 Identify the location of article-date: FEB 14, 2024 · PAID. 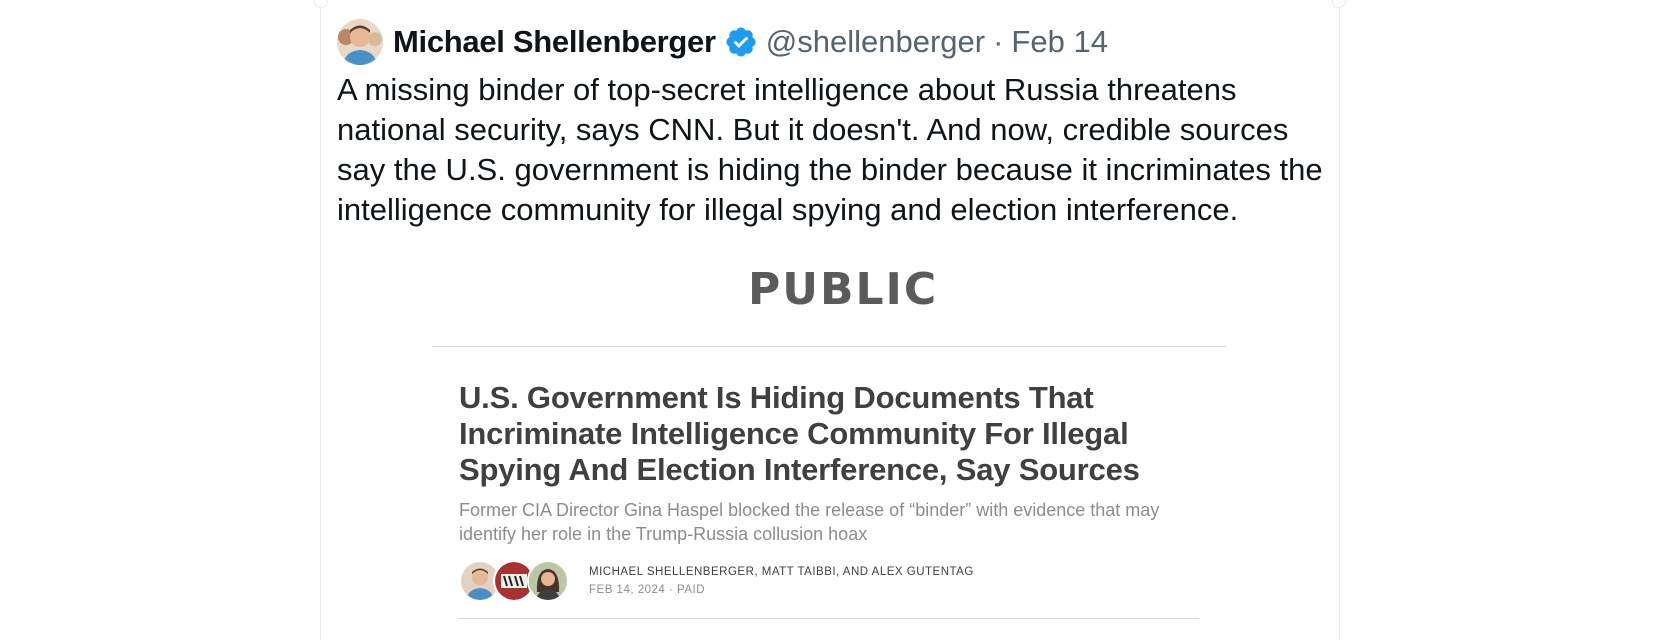
(647, 590).